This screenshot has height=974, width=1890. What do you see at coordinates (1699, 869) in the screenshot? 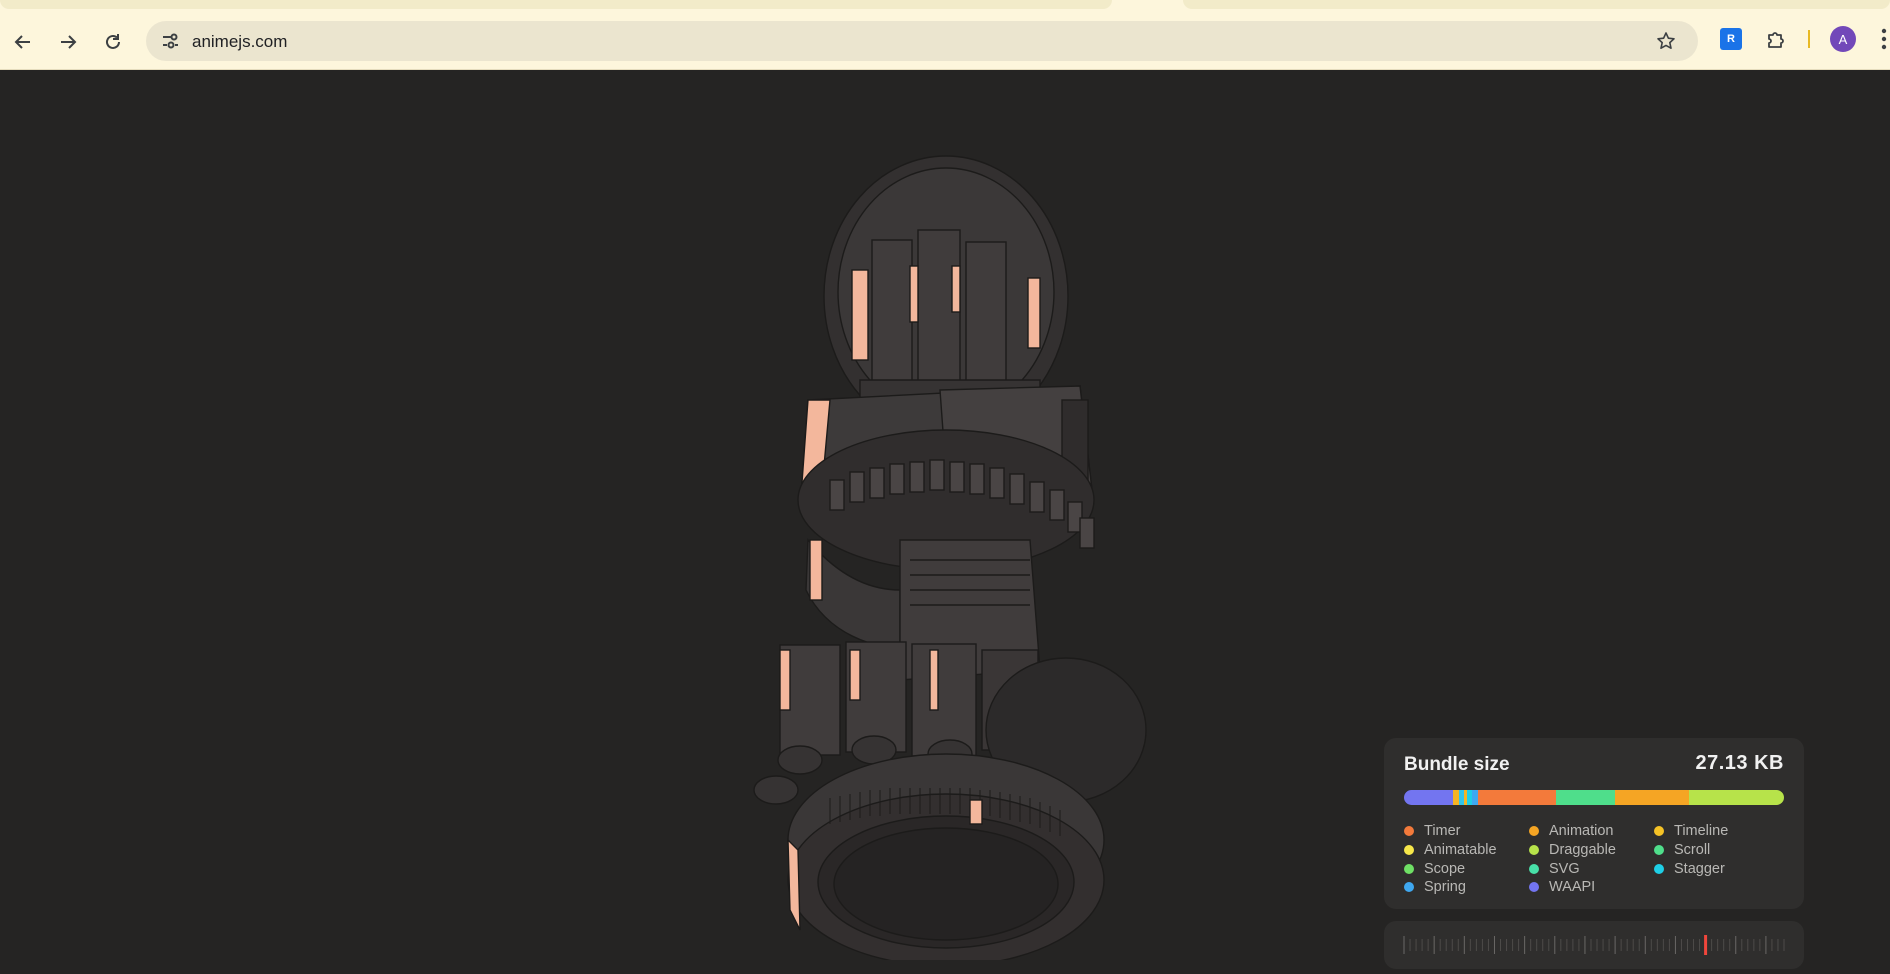
I see `legend-label: Stagger` at bounding box center [1699, 869].